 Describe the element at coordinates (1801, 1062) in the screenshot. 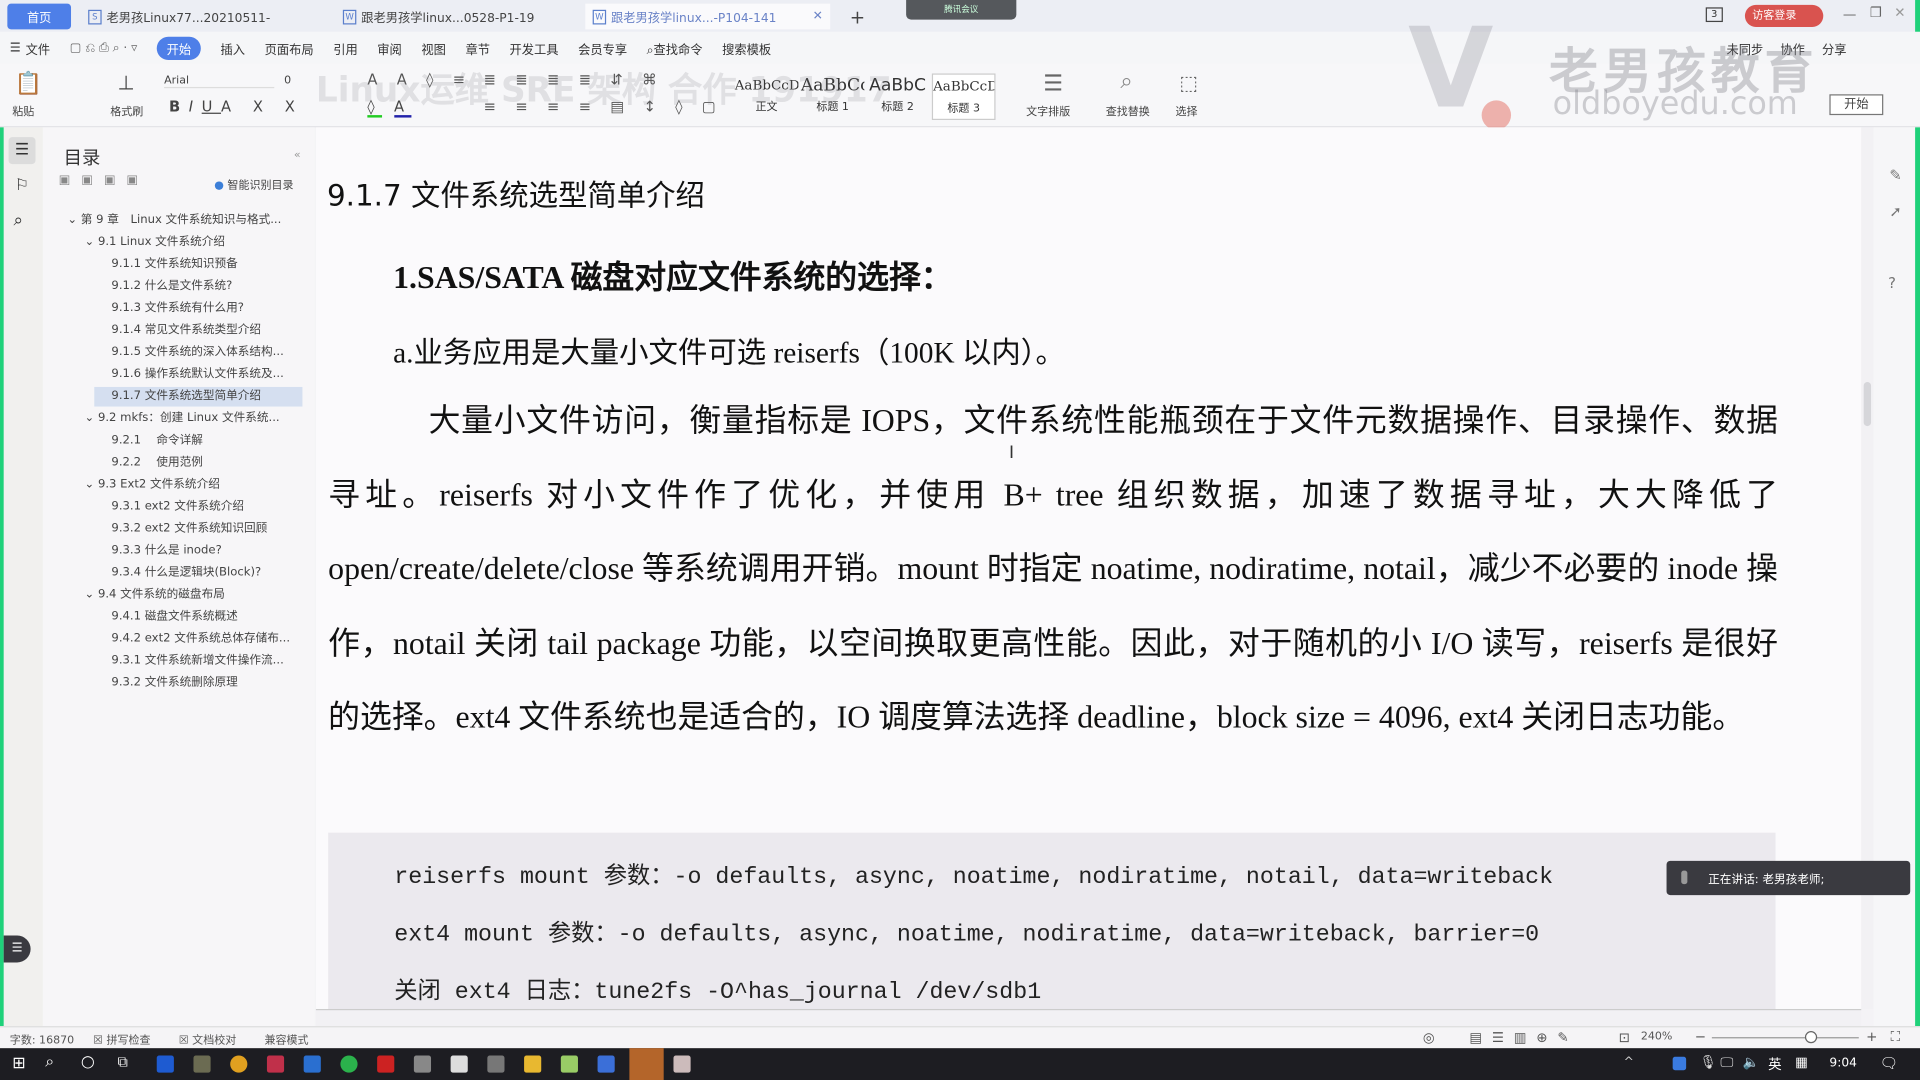

I see `ime-mode-icon: ▦` at that location.